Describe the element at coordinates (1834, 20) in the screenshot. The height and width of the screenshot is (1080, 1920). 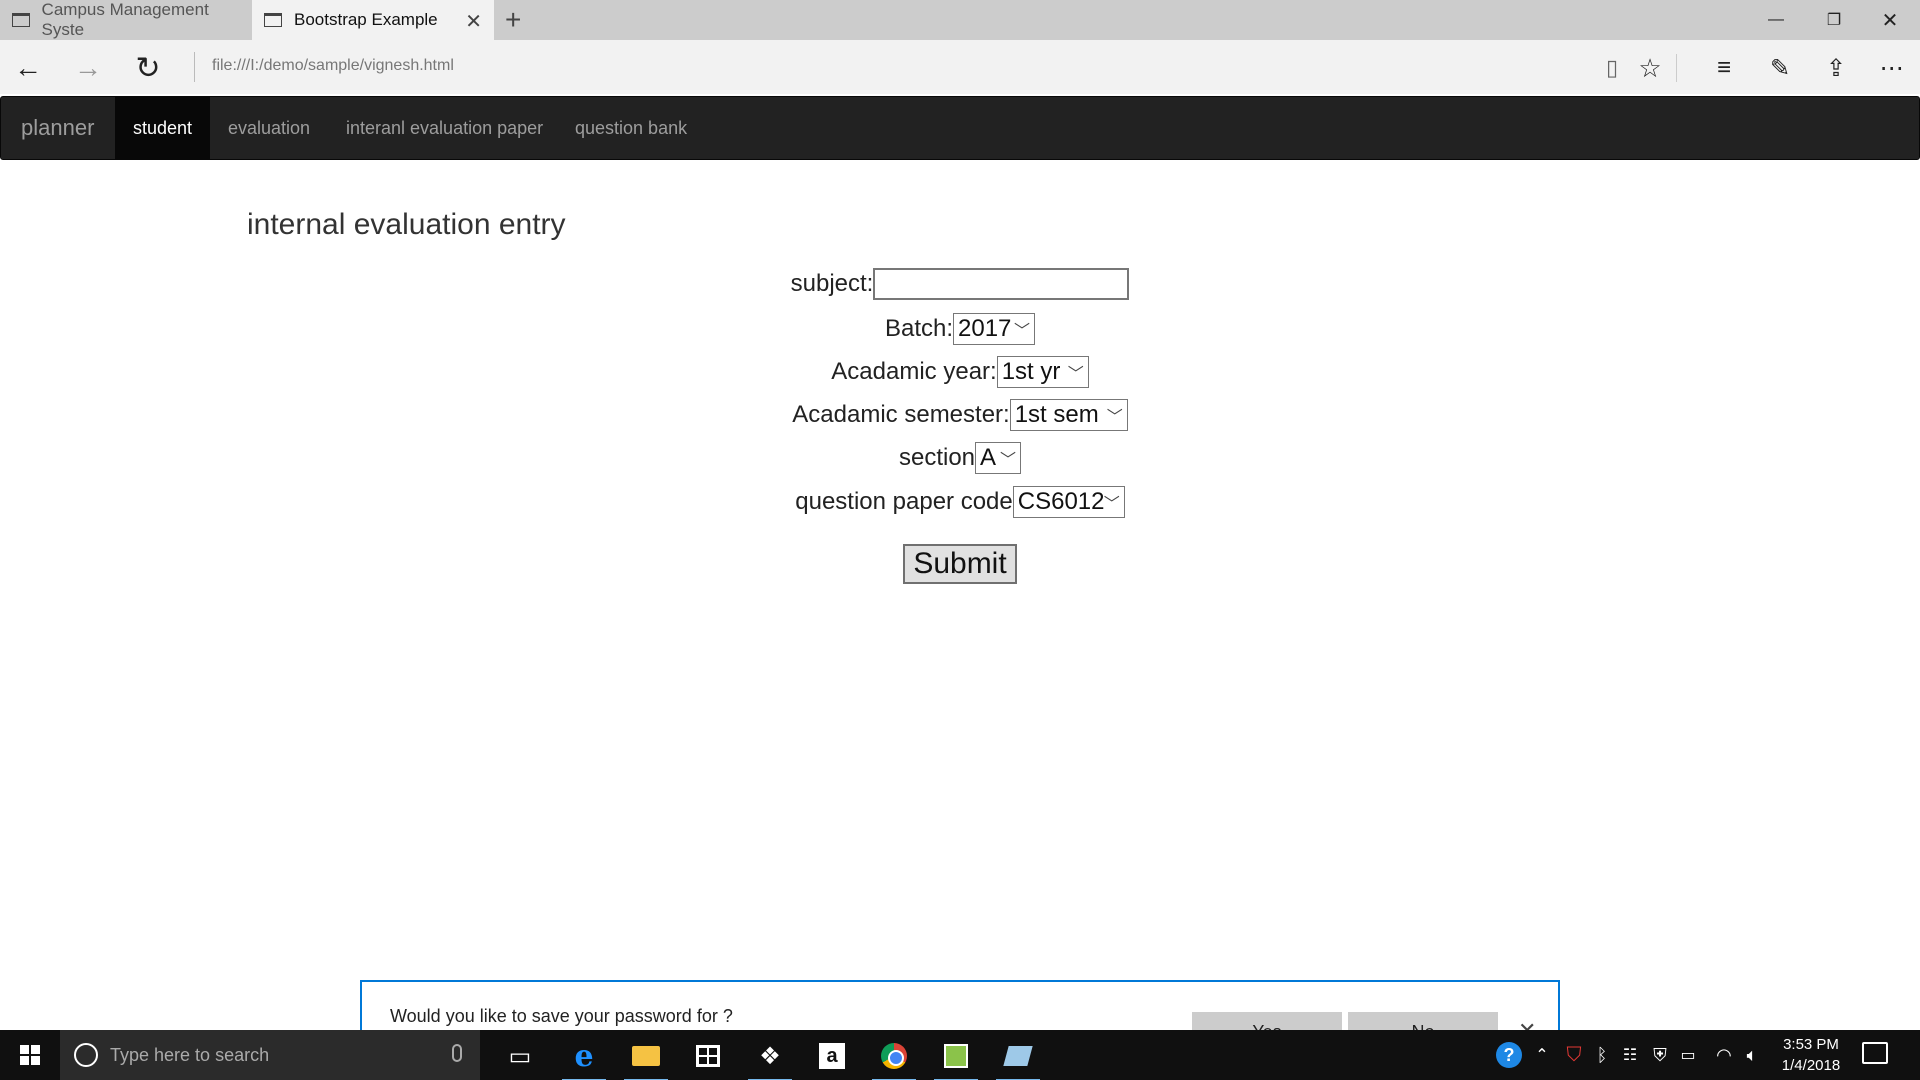
I see `restore-icon: ❐` at that location.